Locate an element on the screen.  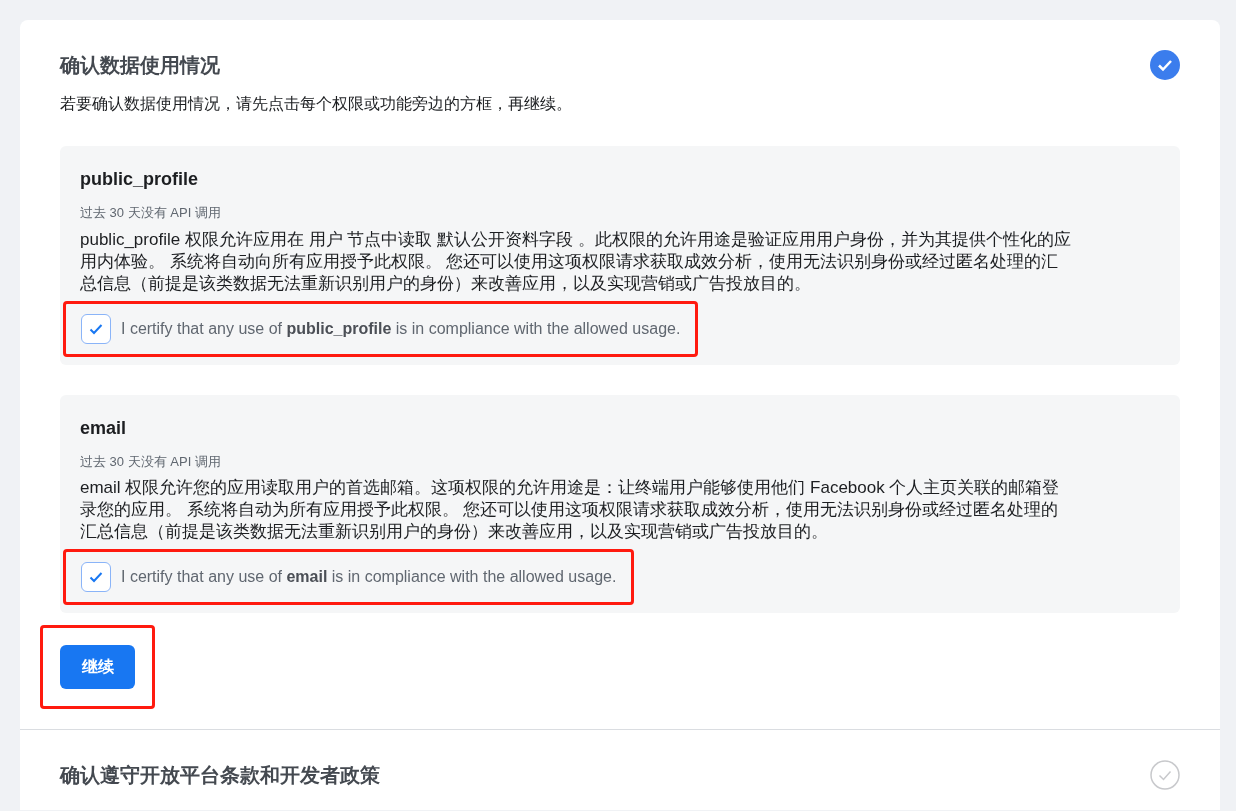
continue-button: 继续 is located at coordinates (97, 667).